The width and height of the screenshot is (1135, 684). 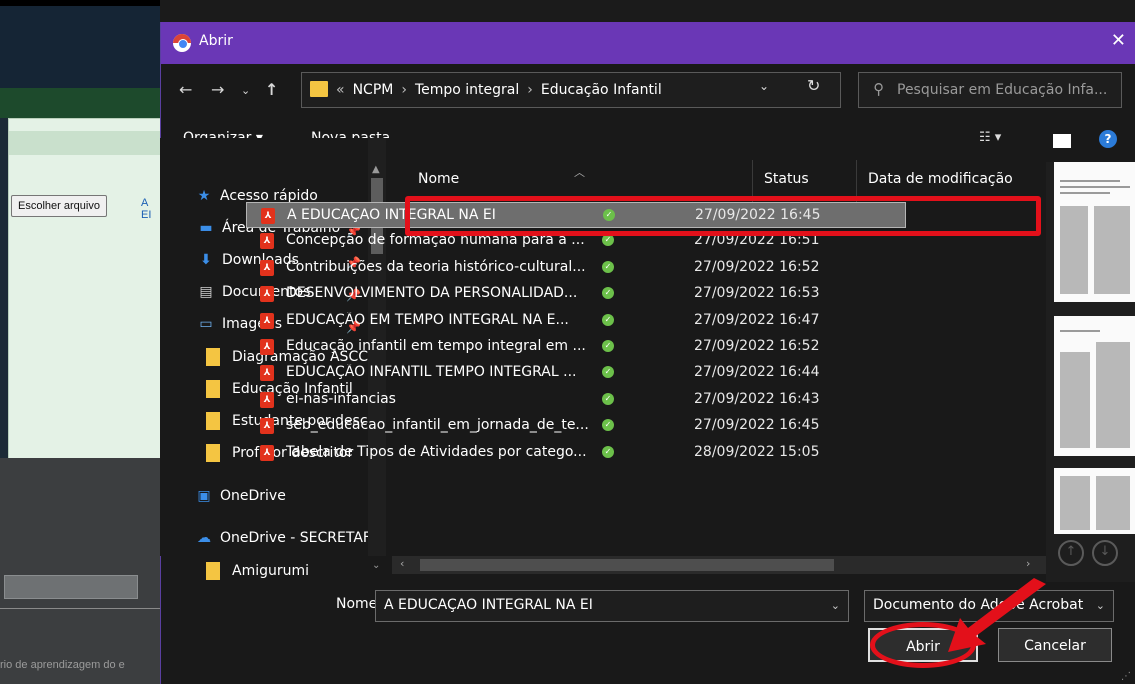 What do you see at coordinates (216, 41) in the screenshot?
I see `dialog-title: Abrir` at bounding box center [216, 41].